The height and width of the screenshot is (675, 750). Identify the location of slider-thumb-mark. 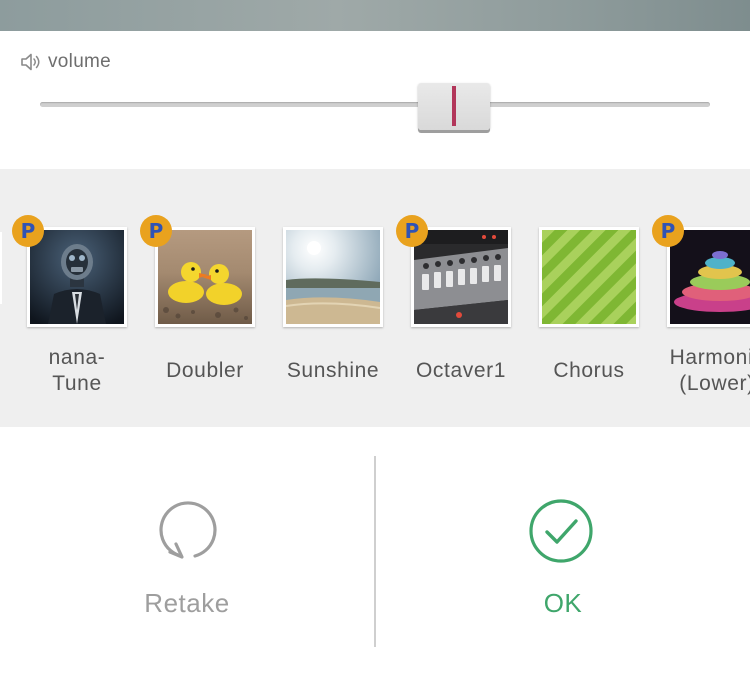
(454, 106).